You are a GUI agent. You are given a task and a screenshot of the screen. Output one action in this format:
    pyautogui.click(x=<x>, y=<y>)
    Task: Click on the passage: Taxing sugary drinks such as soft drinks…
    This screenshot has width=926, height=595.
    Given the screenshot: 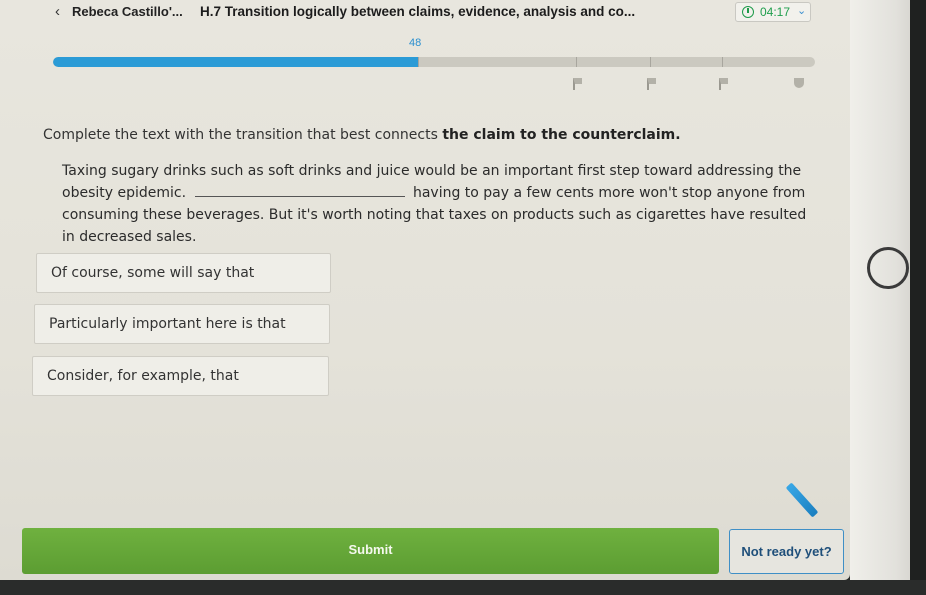 What is the action you would take?
    pyautogui.click(x=434, y=204)
    